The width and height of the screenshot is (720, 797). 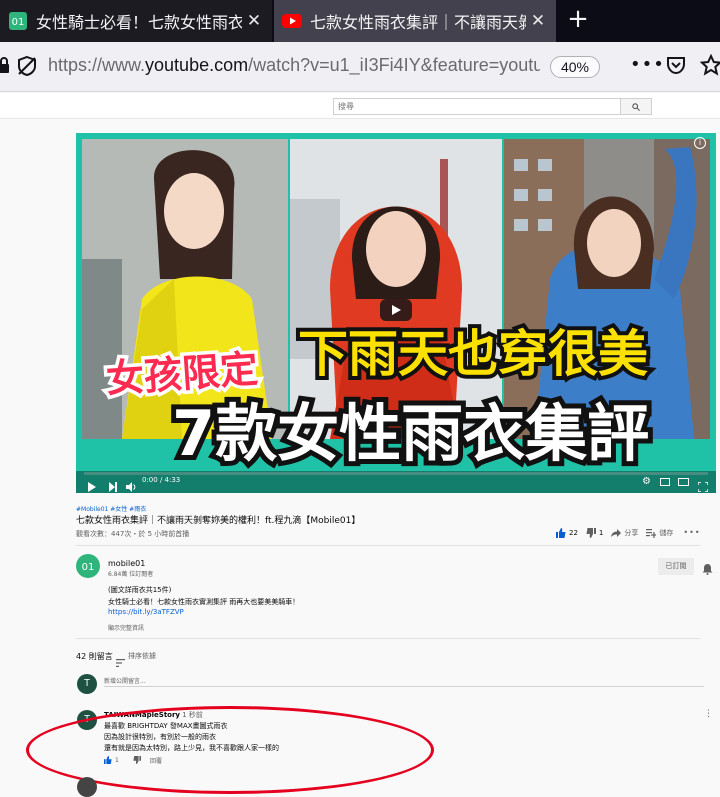 I want to click on channel-avatar: 01, so click(x=88, y=566).